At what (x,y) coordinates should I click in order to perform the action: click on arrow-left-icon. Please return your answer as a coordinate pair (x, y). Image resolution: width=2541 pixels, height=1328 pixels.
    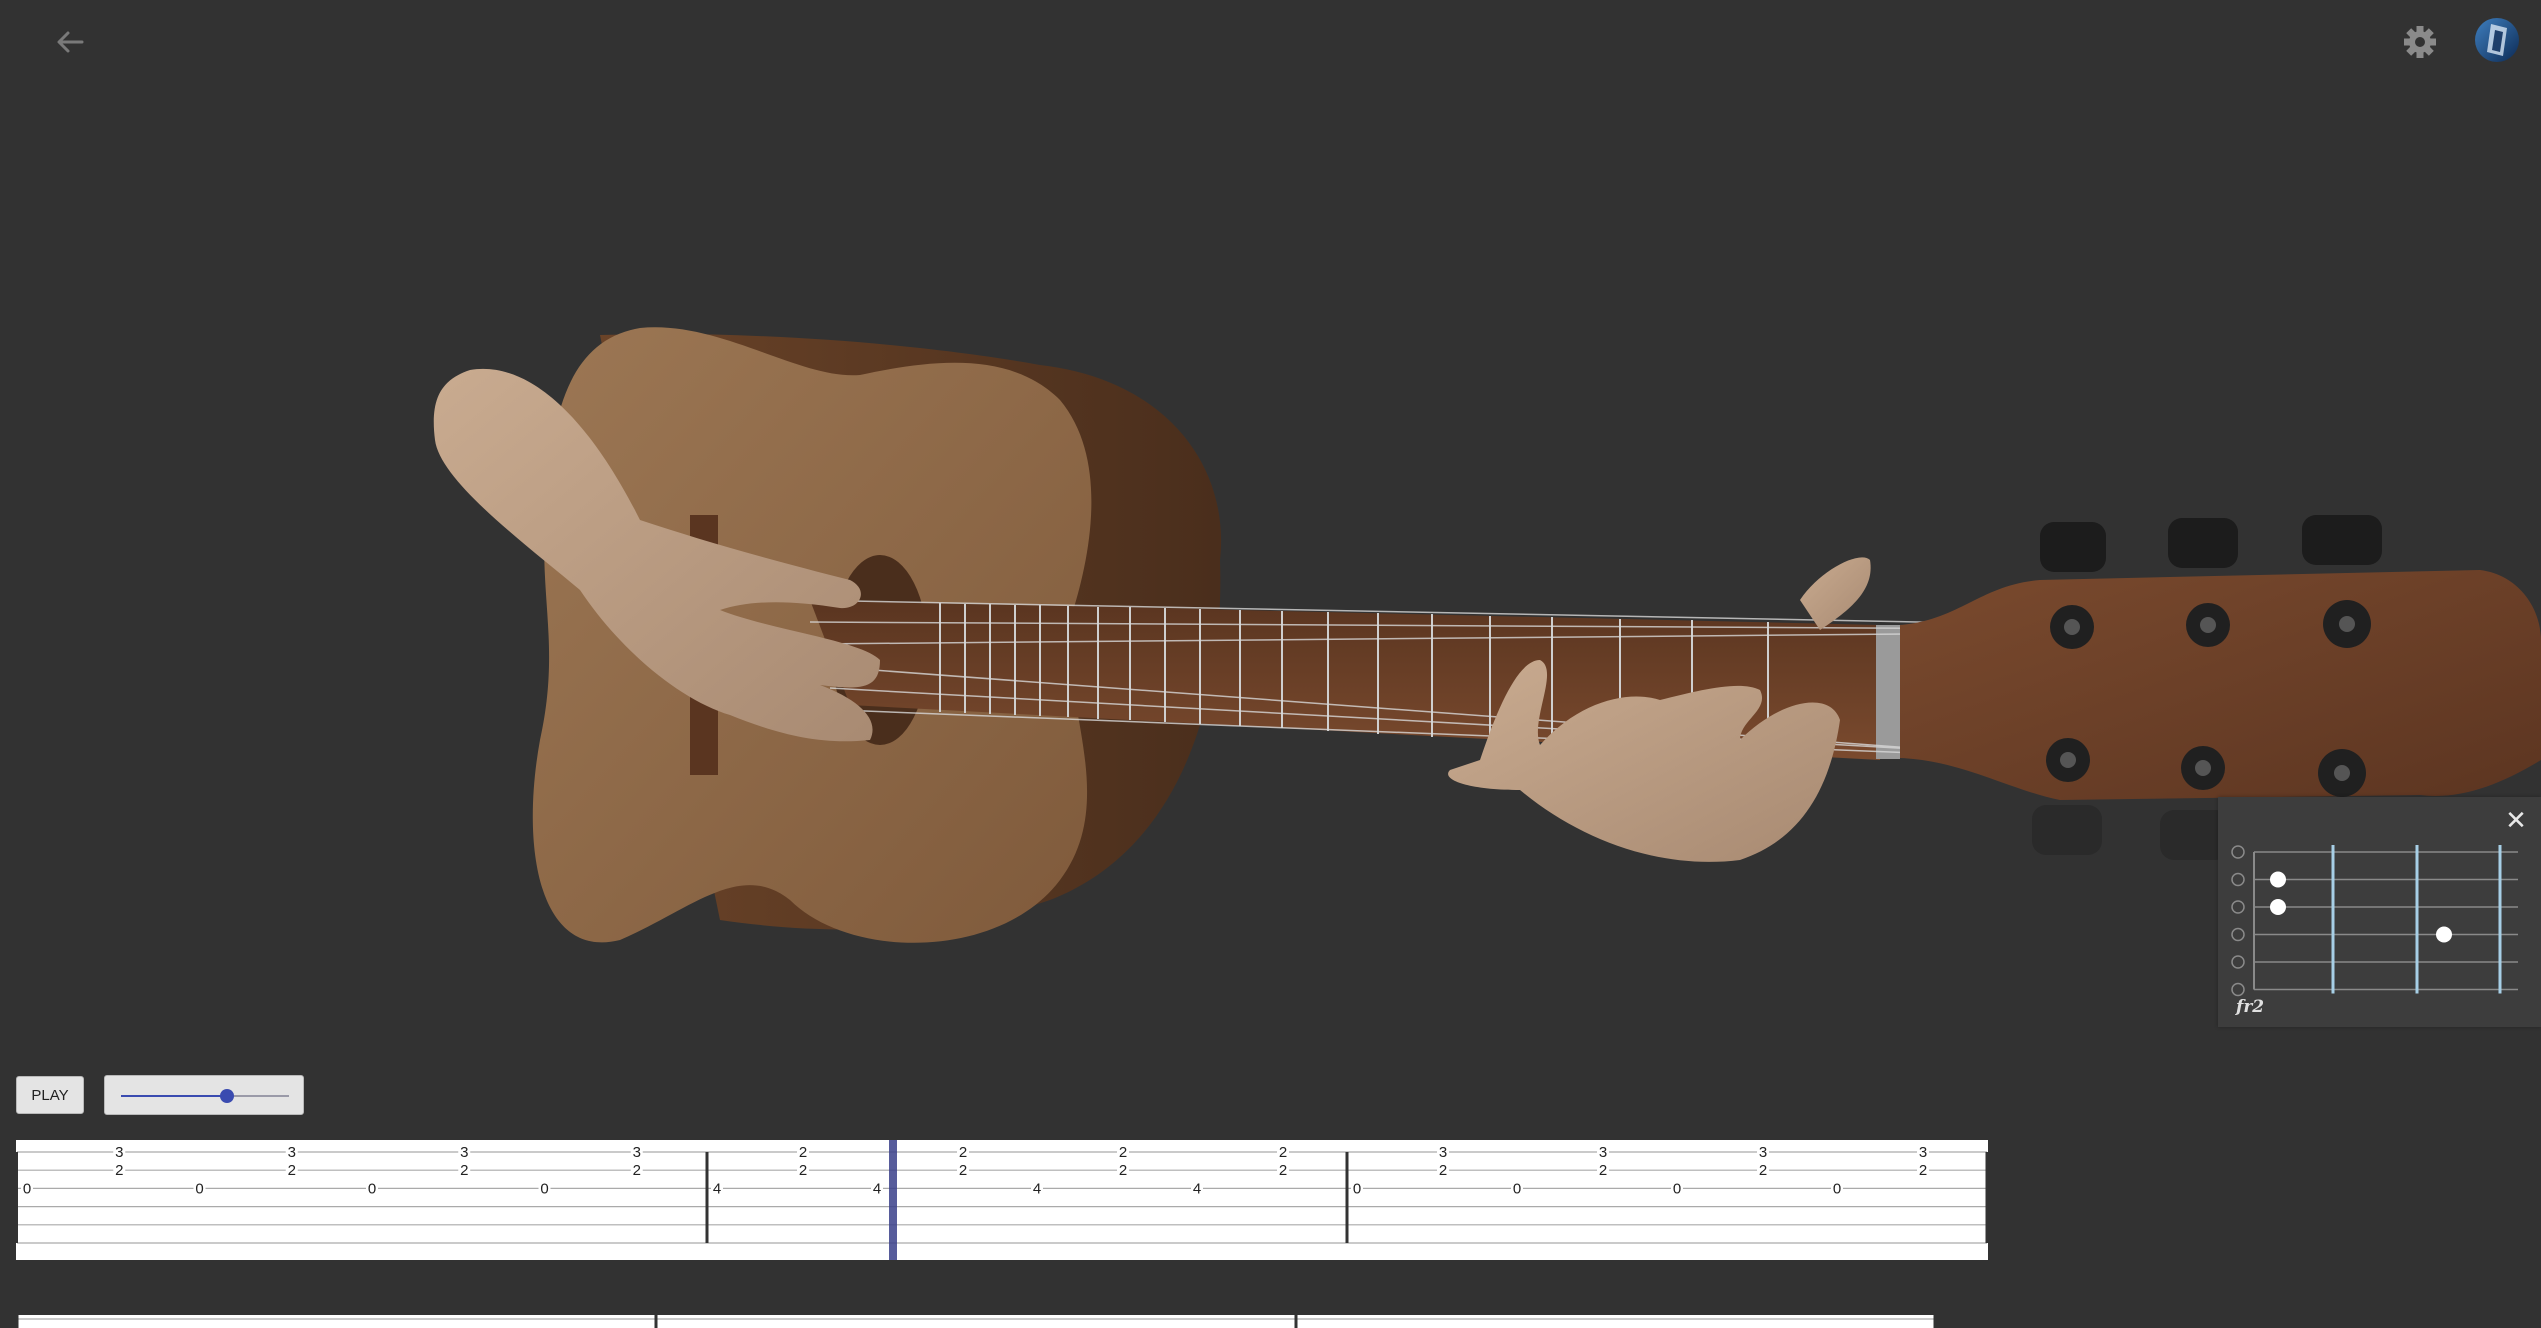
    Looking at the image, I should click on (70, 42).